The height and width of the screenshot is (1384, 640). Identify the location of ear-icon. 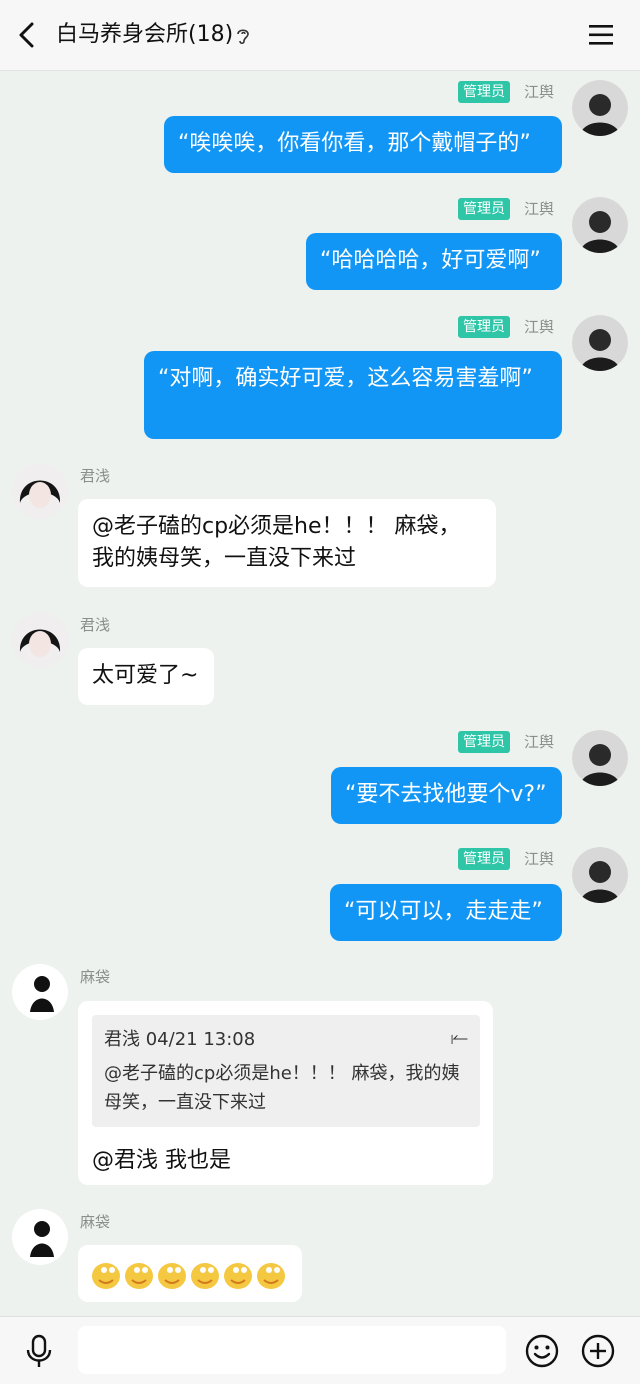
(243, 36).